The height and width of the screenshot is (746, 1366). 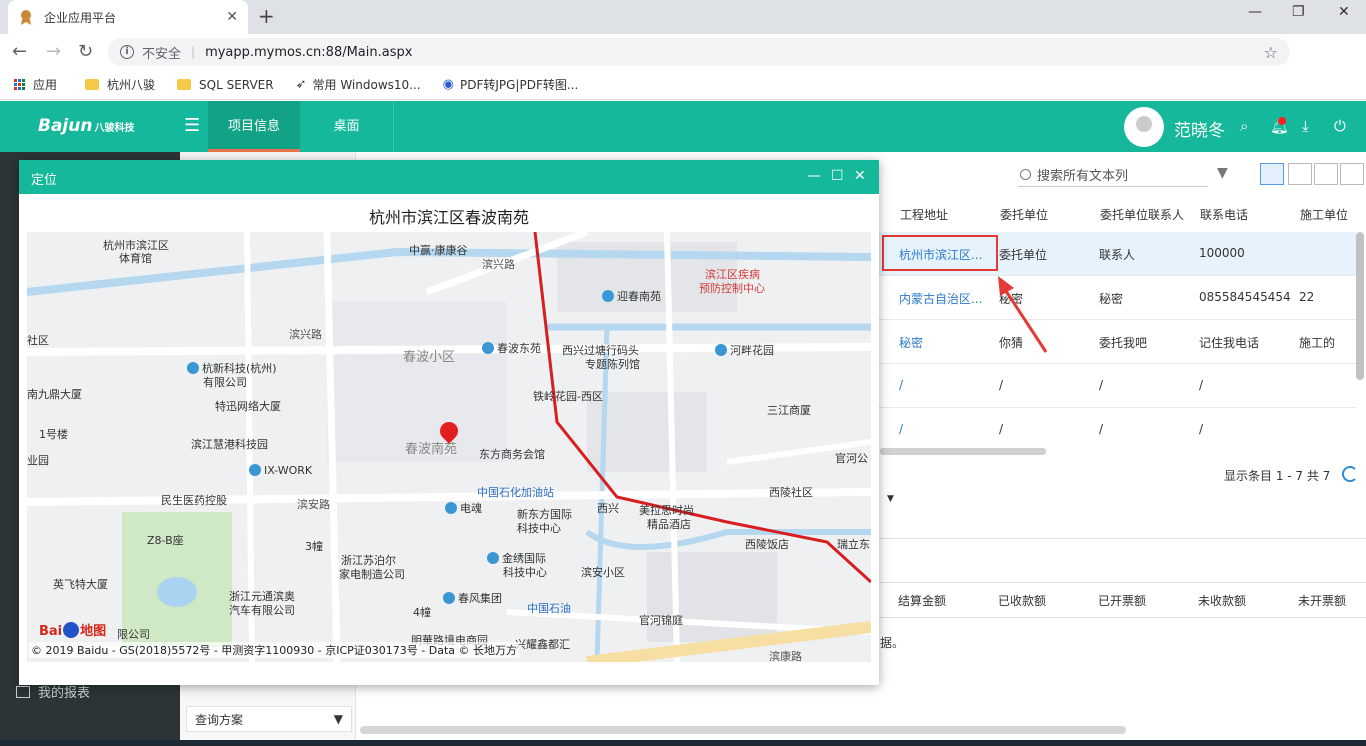 What do you see at coordinates (837, 176) in the screenshot?
I see `maximize-icon: ☐` at bounding box center [837, 176].